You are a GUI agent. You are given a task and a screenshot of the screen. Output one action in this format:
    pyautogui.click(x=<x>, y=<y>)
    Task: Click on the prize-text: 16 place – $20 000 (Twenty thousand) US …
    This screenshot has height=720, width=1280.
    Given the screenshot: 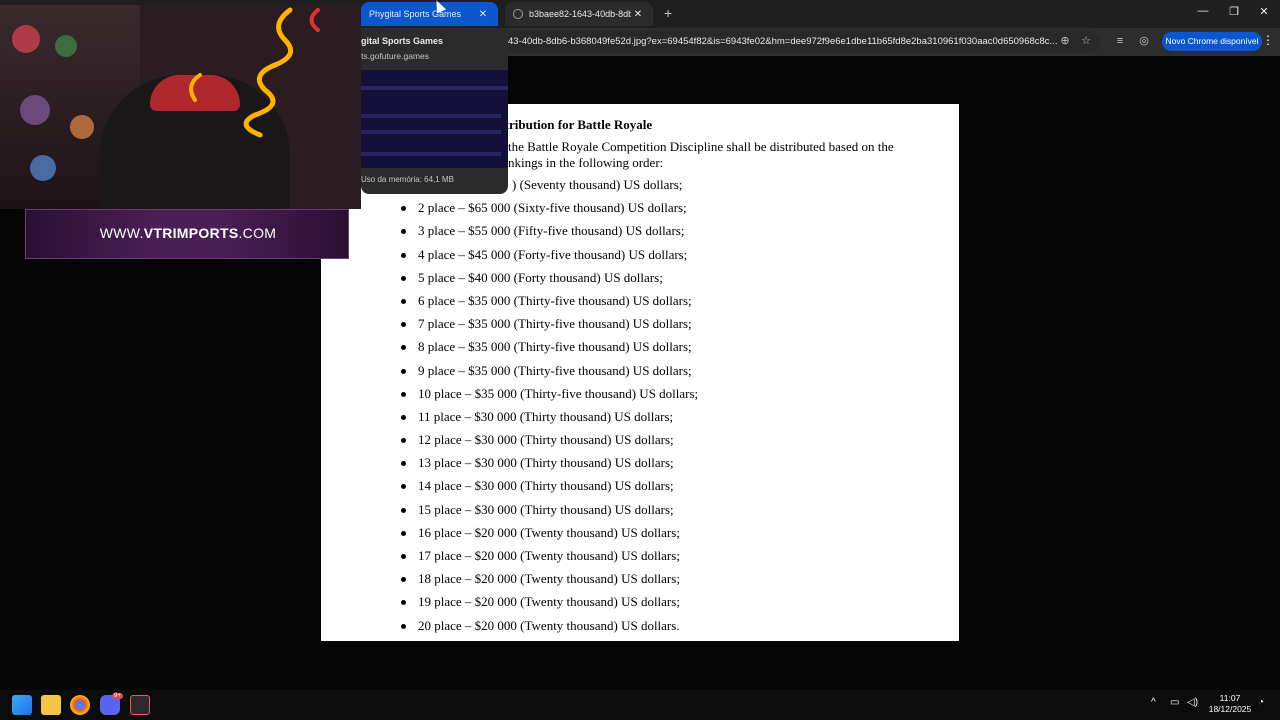 What is the action you would take?
    pyautogui.click(x=549, y=532)
    